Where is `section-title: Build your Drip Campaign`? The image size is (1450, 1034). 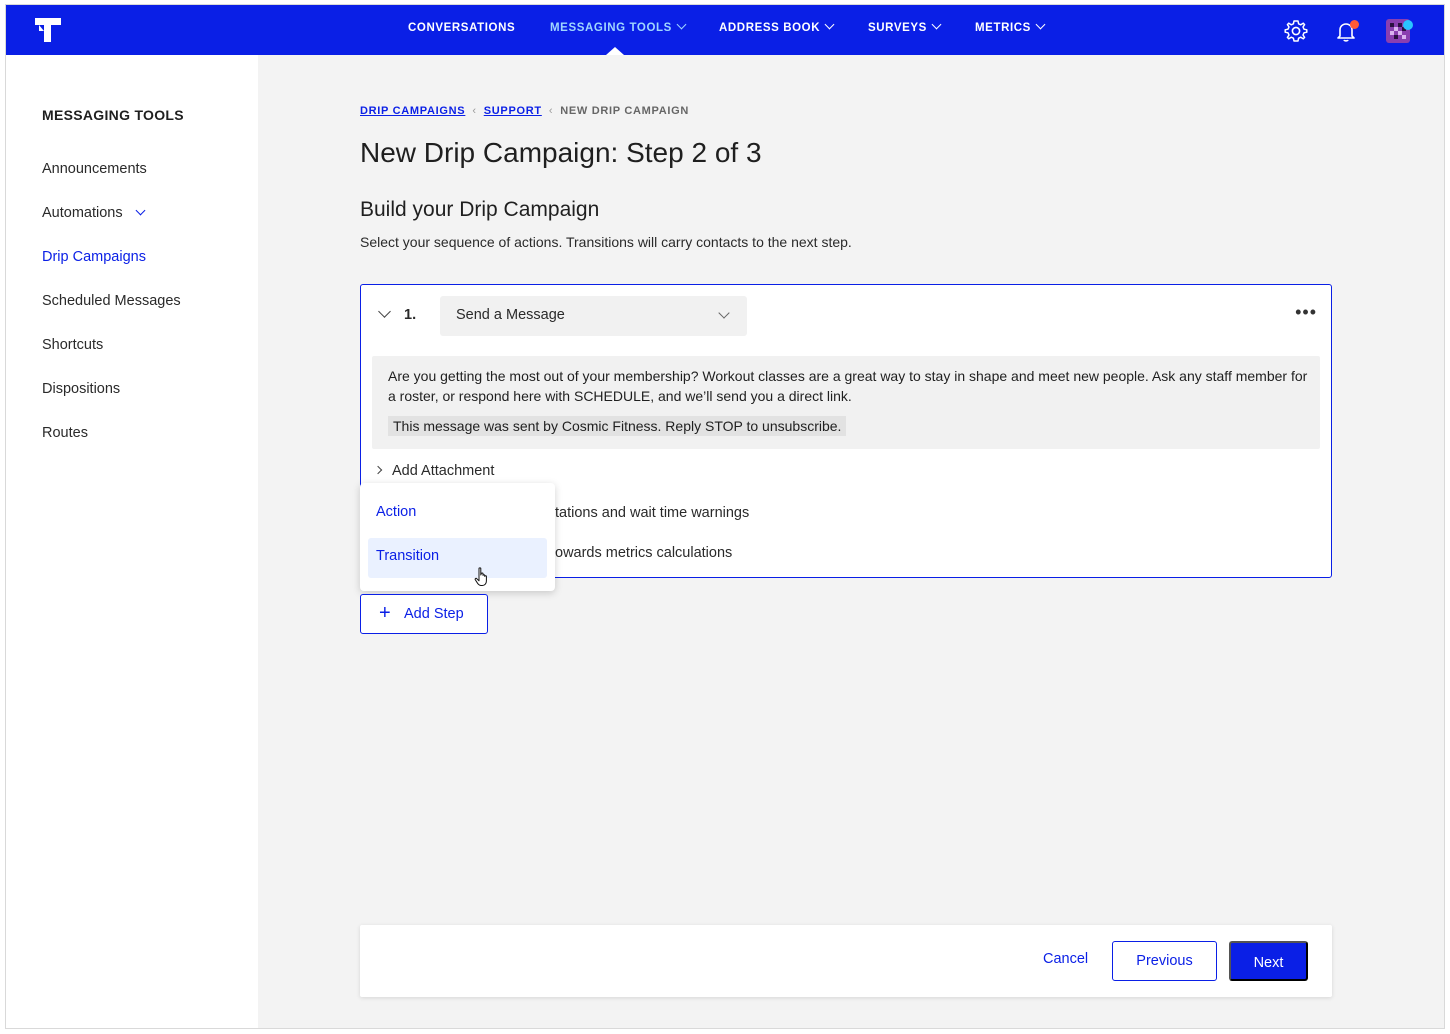
section-title: Build your Drip Campaign is located at coordinates (480, 209).